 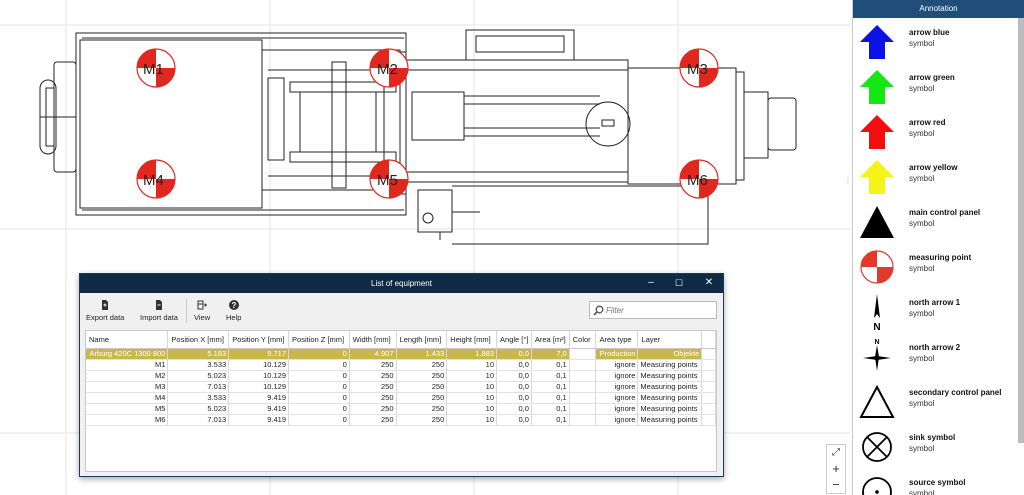 What do you see at coordinates (472, 340) in the screenshot?
I see `column-header: Height [mm]` at bounding box center [472, 340].